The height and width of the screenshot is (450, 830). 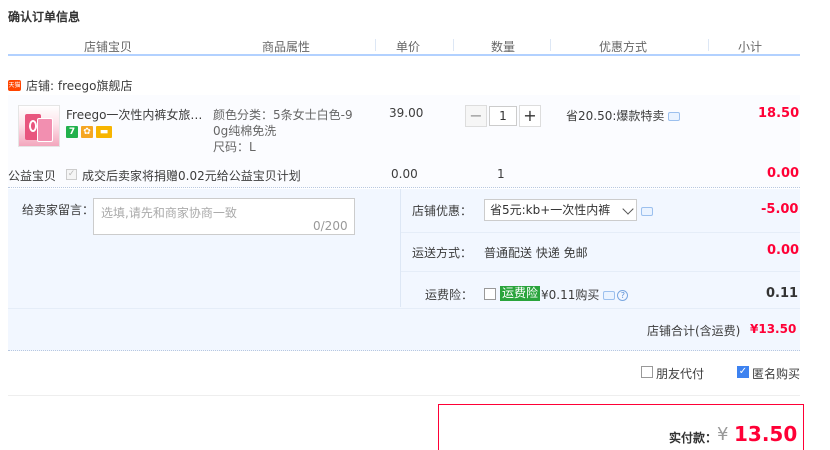 What do you see at coordinates (71, 174) in the screenshot?
I see `public-welfare-checkbox: ✓` at bounding box center [71, 174].